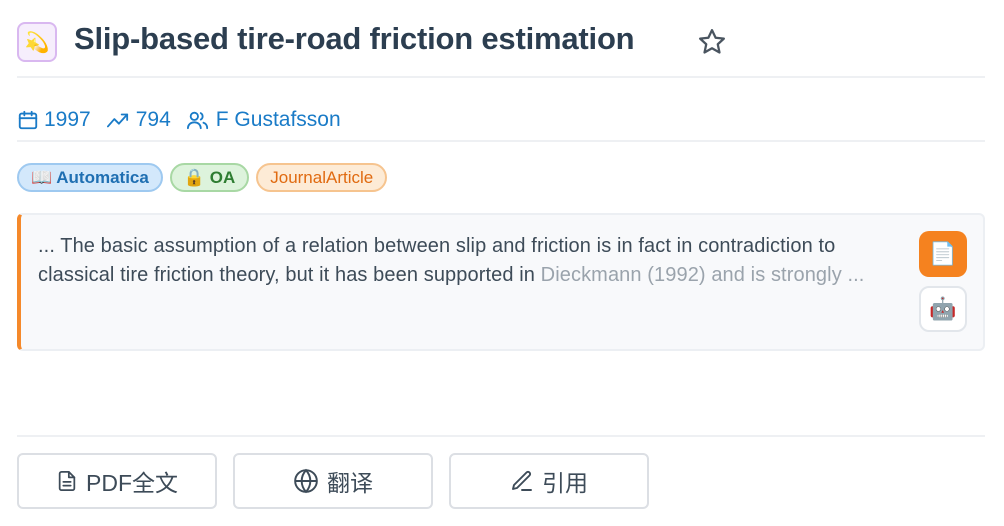  I want to click on paper-meta-row: 1997 794 F Gustafsson, so click(501, 123).